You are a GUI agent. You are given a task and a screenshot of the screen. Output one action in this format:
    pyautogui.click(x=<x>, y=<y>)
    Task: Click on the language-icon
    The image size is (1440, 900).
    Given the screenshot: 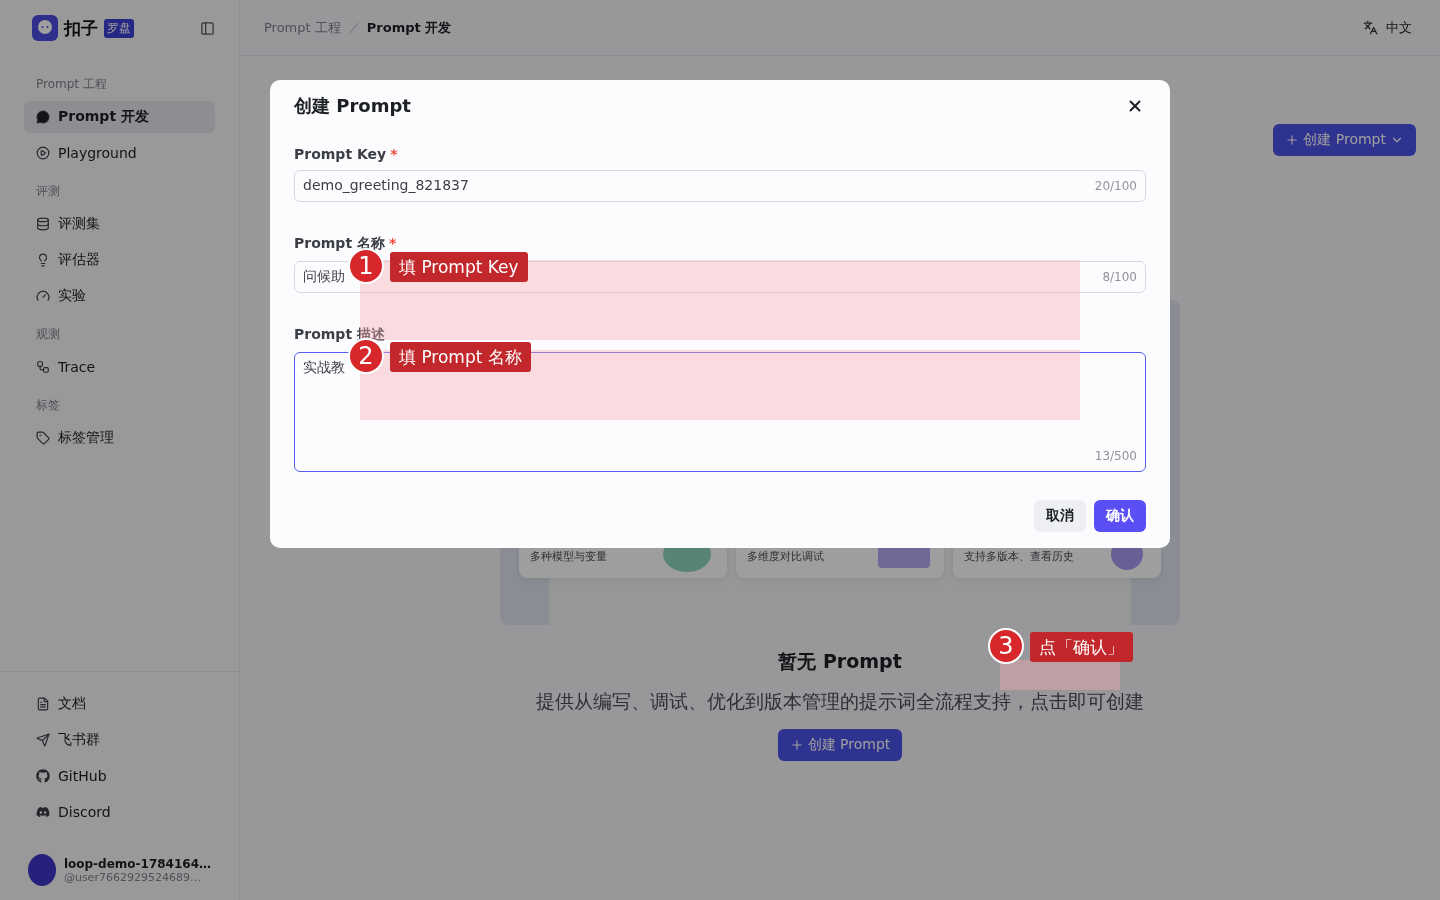 What is the action you would take?
    pyautogui.click(x=1370, y=27)
    